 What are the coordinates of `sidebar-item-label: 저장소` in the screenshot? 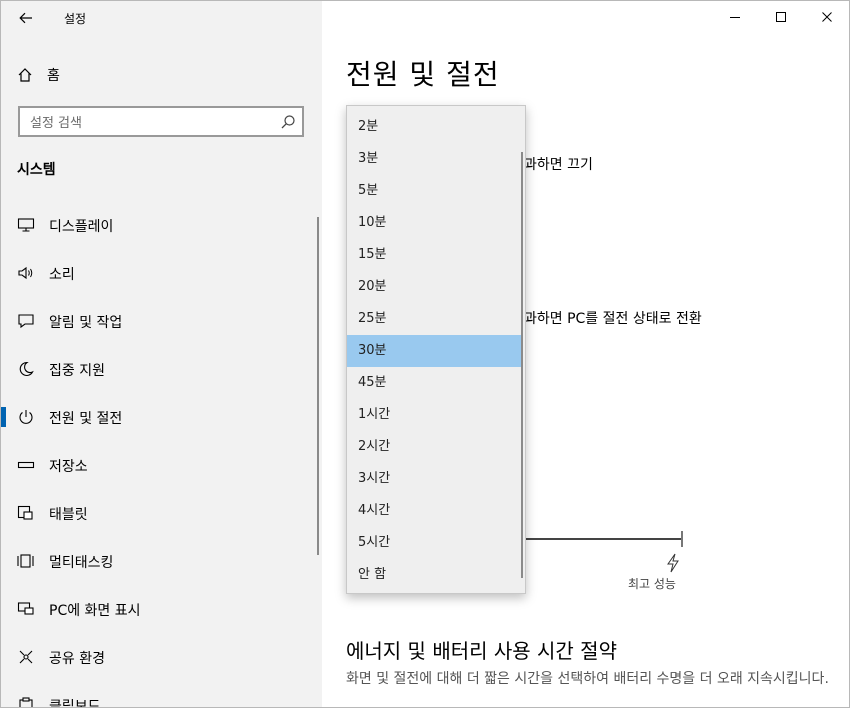 It's located at (68, 467).